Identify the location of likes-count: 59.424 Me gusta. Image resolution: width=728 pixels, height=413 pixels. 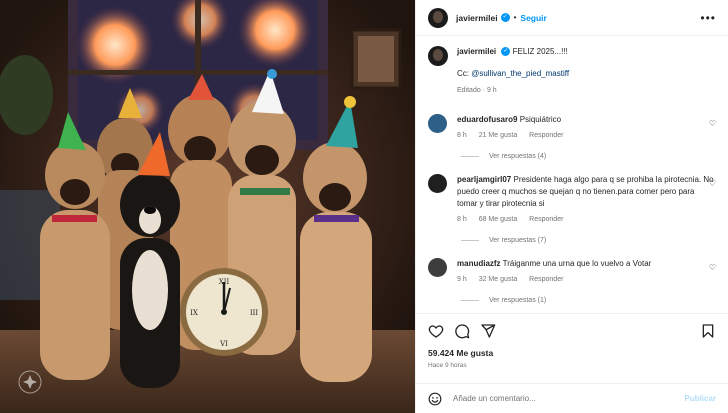
(572, 353).